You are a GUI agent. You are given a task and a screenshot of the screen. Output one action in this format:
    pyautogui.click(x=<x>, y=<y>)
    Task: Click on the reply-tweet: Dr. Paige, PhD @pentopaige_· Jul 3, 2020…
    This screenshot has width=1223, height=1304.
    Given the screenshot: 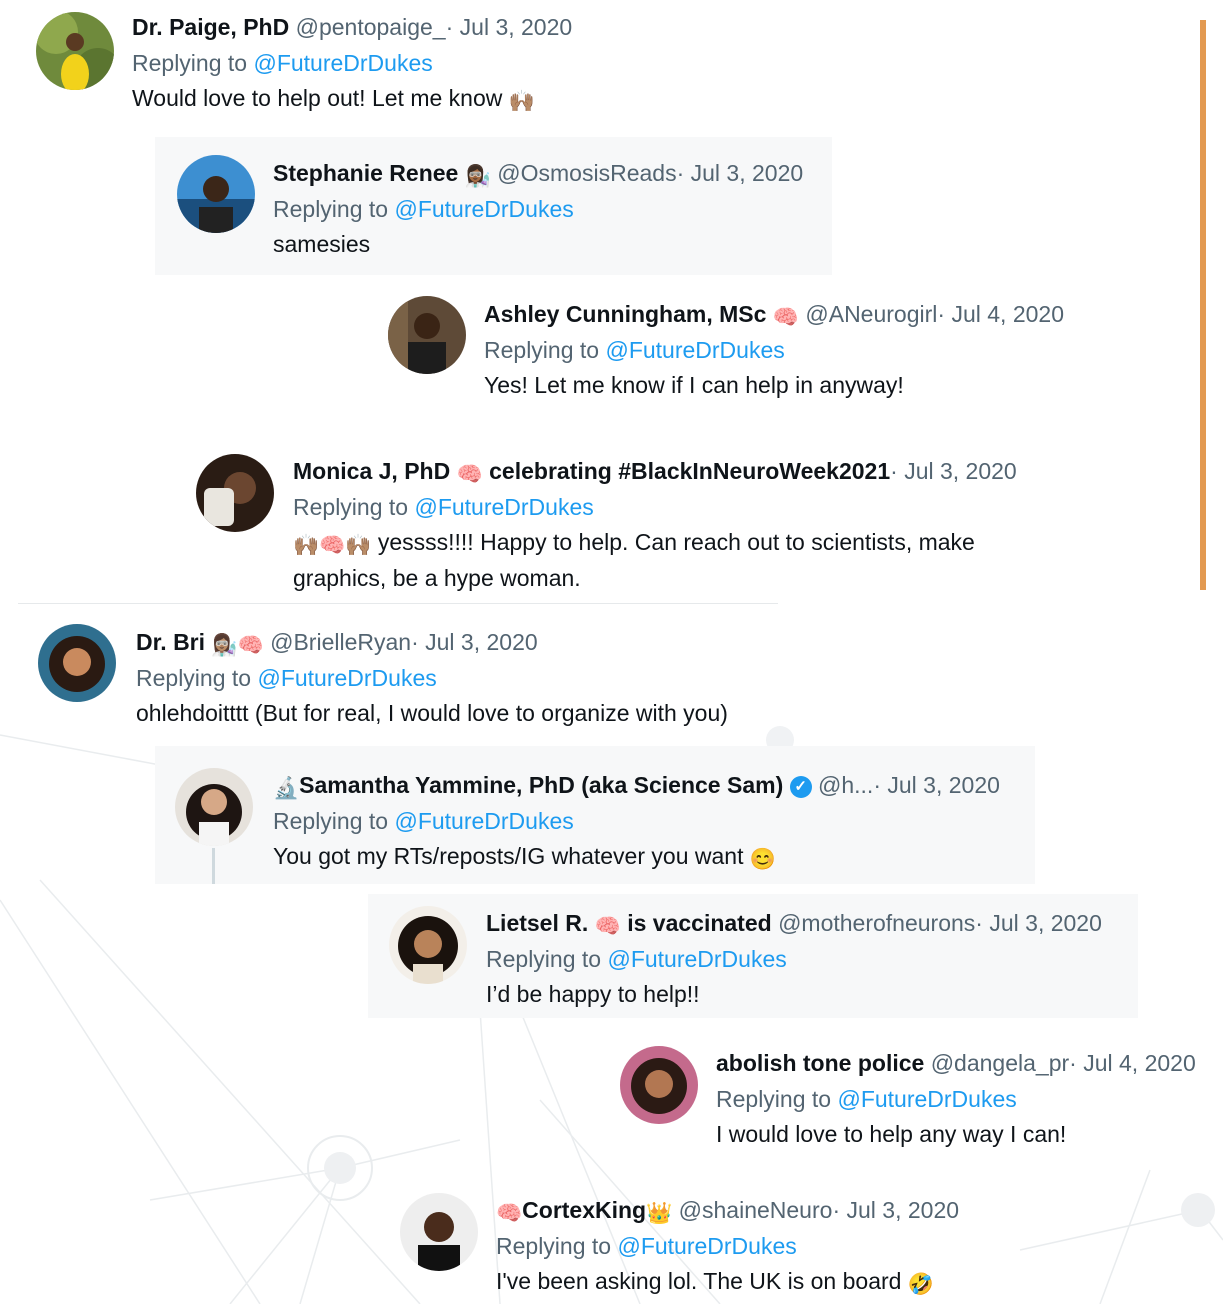 What is the action you would take?
    pyautogui.click(x=330, y=67)
    